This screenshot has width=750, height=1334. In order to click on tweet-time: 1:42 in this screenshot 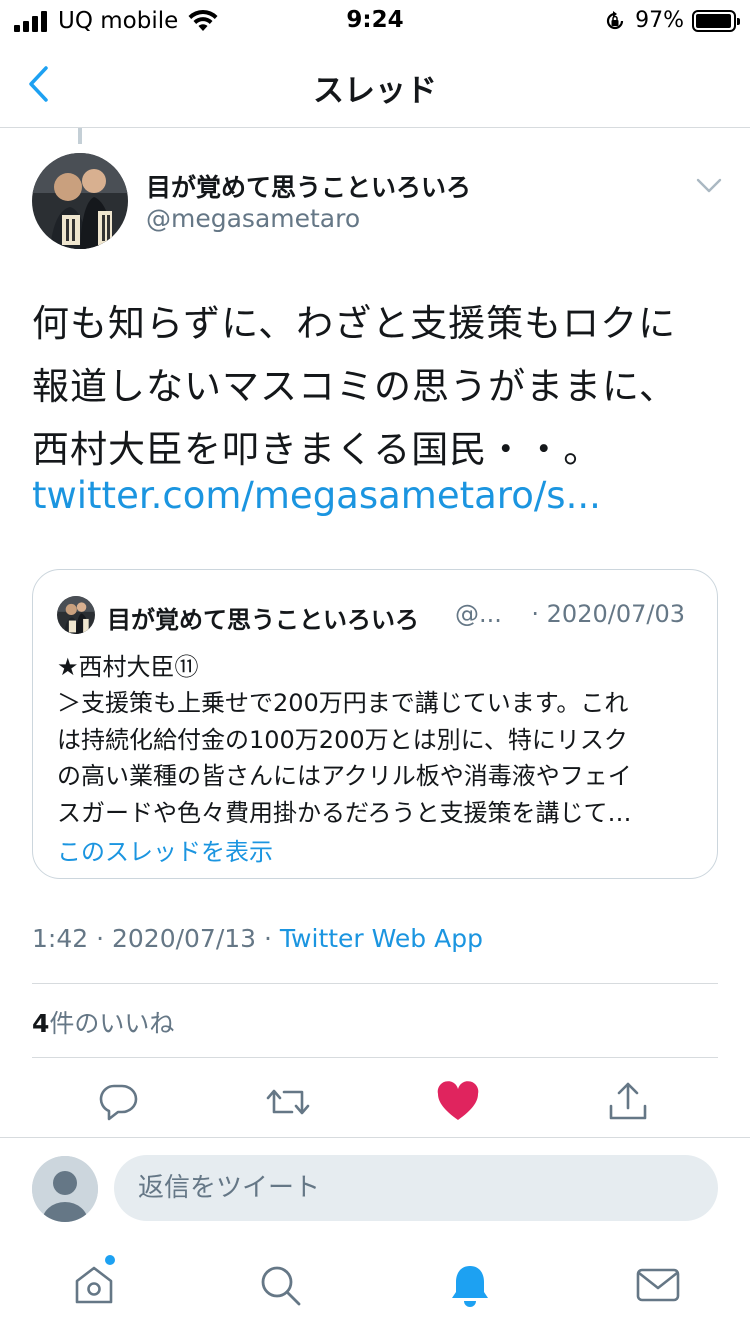, I will do `click(60, 938)`.